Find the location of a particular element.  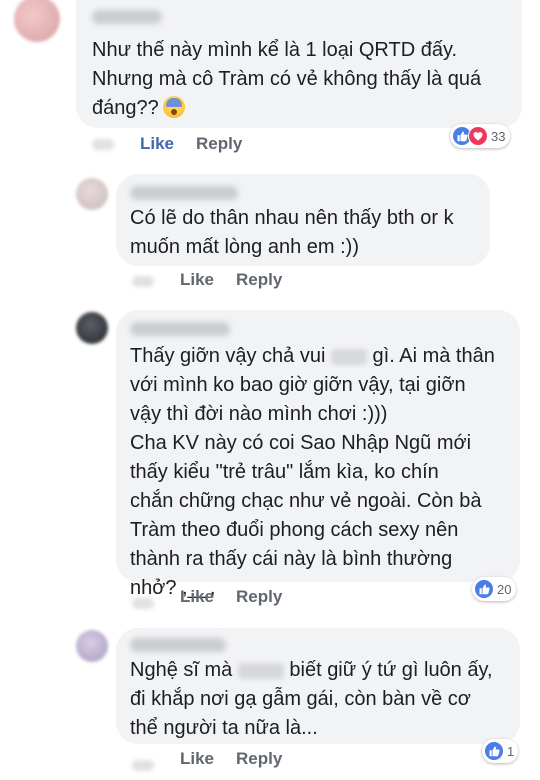

comment-line: Có lẽ do thân nhau nên thấy bth or k is located at coordinates (292, 218).